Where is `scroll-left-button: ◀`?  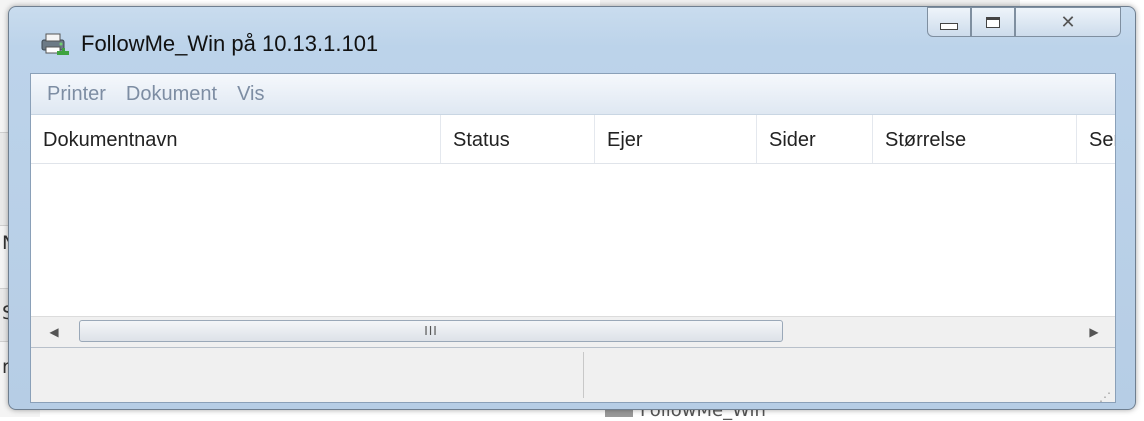 scroll-left-button: ◀ is located at coordinates (54, 332).